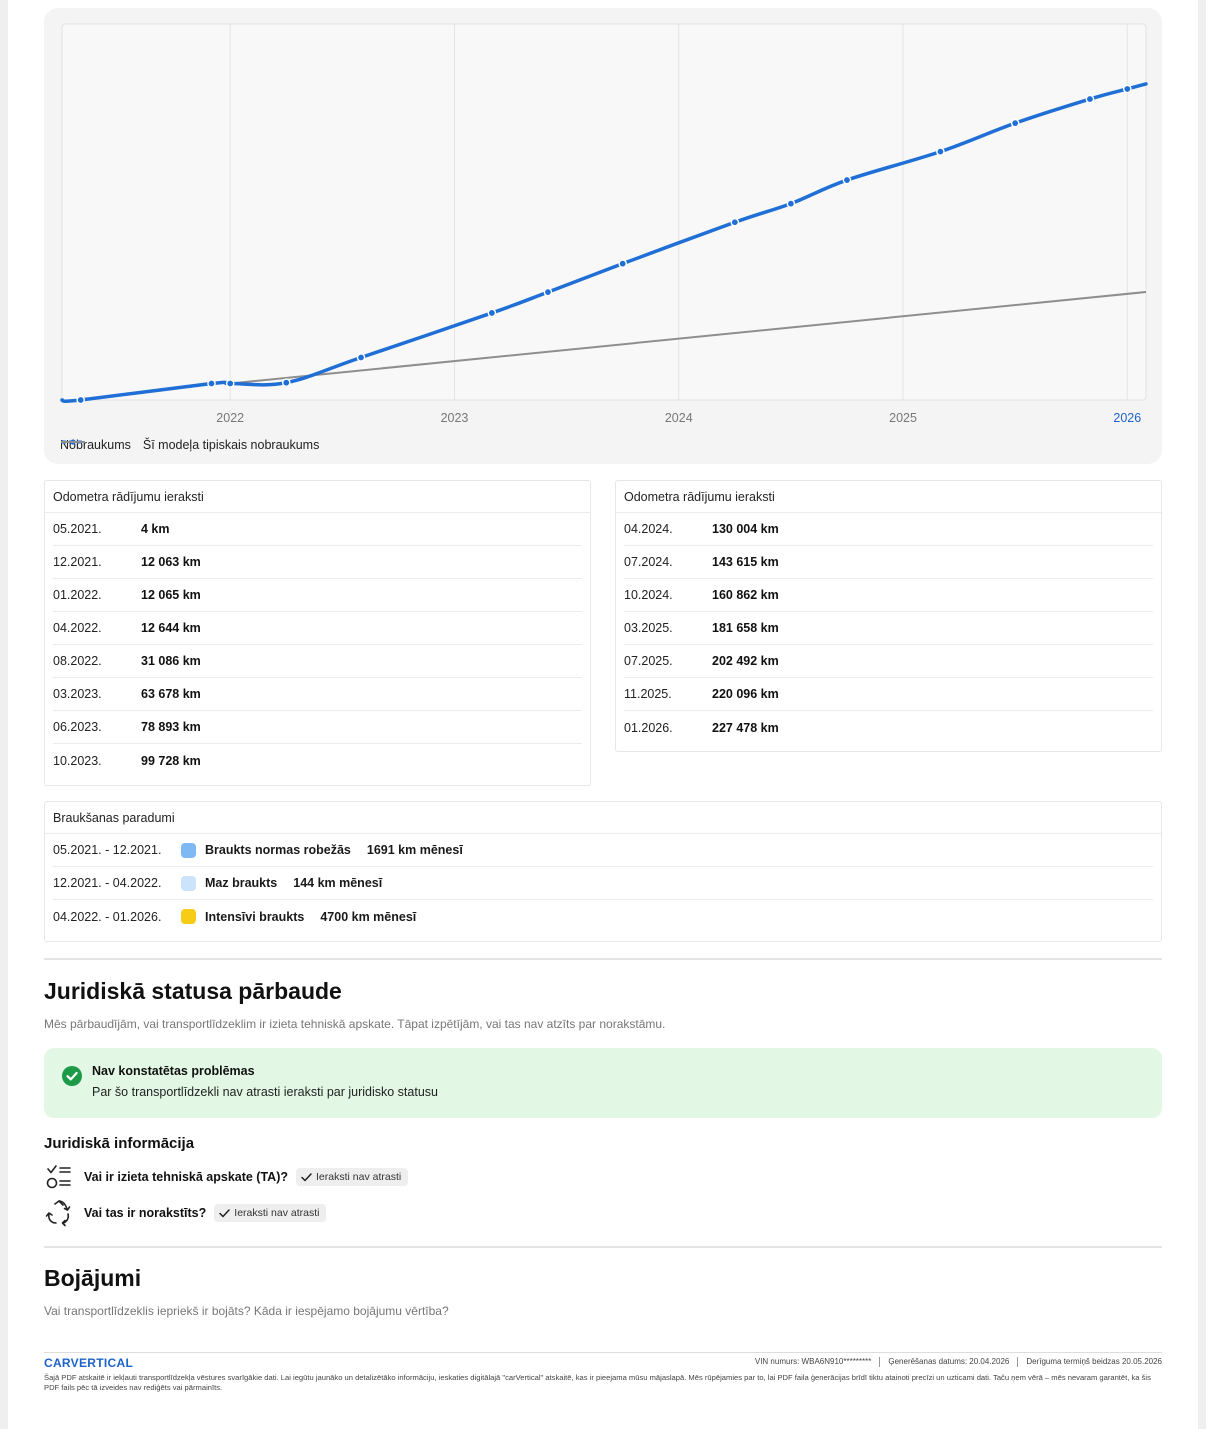  I want to click on legal-section-title: Juridiskā statusa pārbaude, so click(193, 991).